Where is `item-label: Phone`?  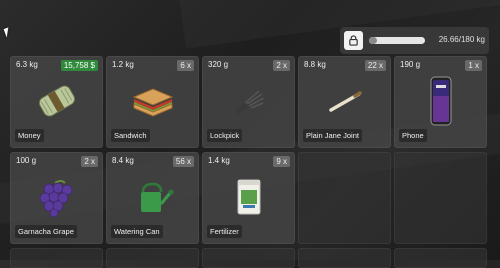
item-label: Phone is located at coordinates (413, 135).